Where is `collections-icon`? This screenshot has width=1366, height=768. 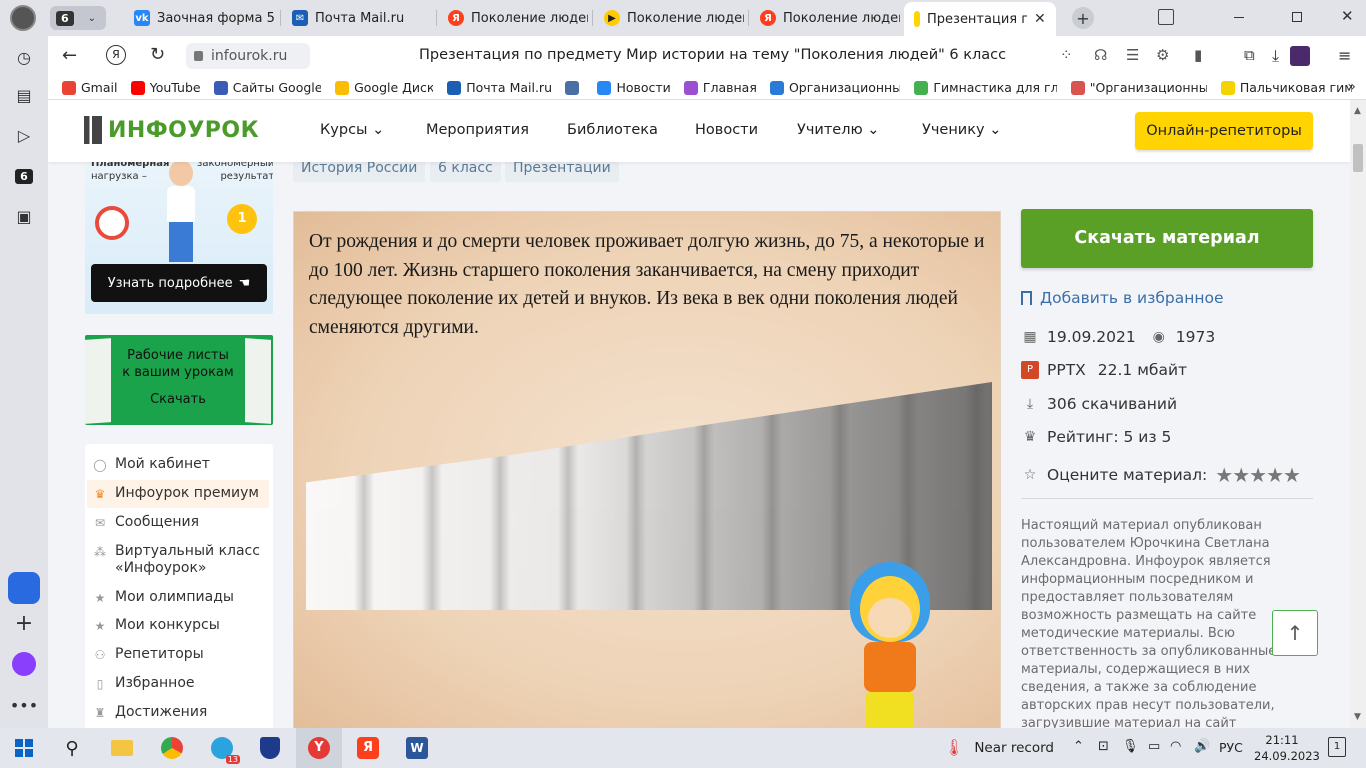
collections-icon is located at coordinates (1166, 17).